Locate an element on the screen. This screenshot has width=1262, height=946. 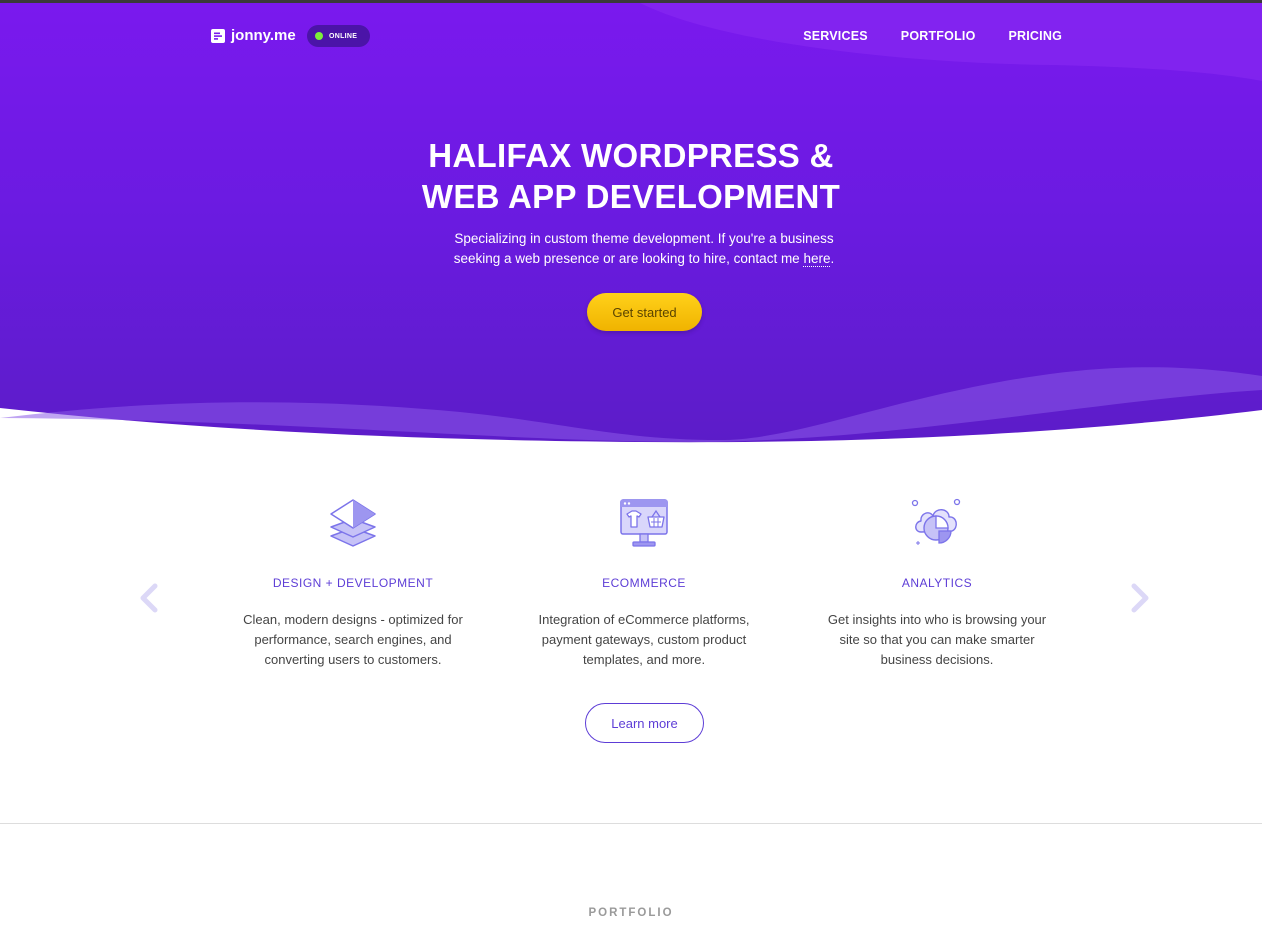
status-badge: ONLINE is located at coordinates (338, 36).